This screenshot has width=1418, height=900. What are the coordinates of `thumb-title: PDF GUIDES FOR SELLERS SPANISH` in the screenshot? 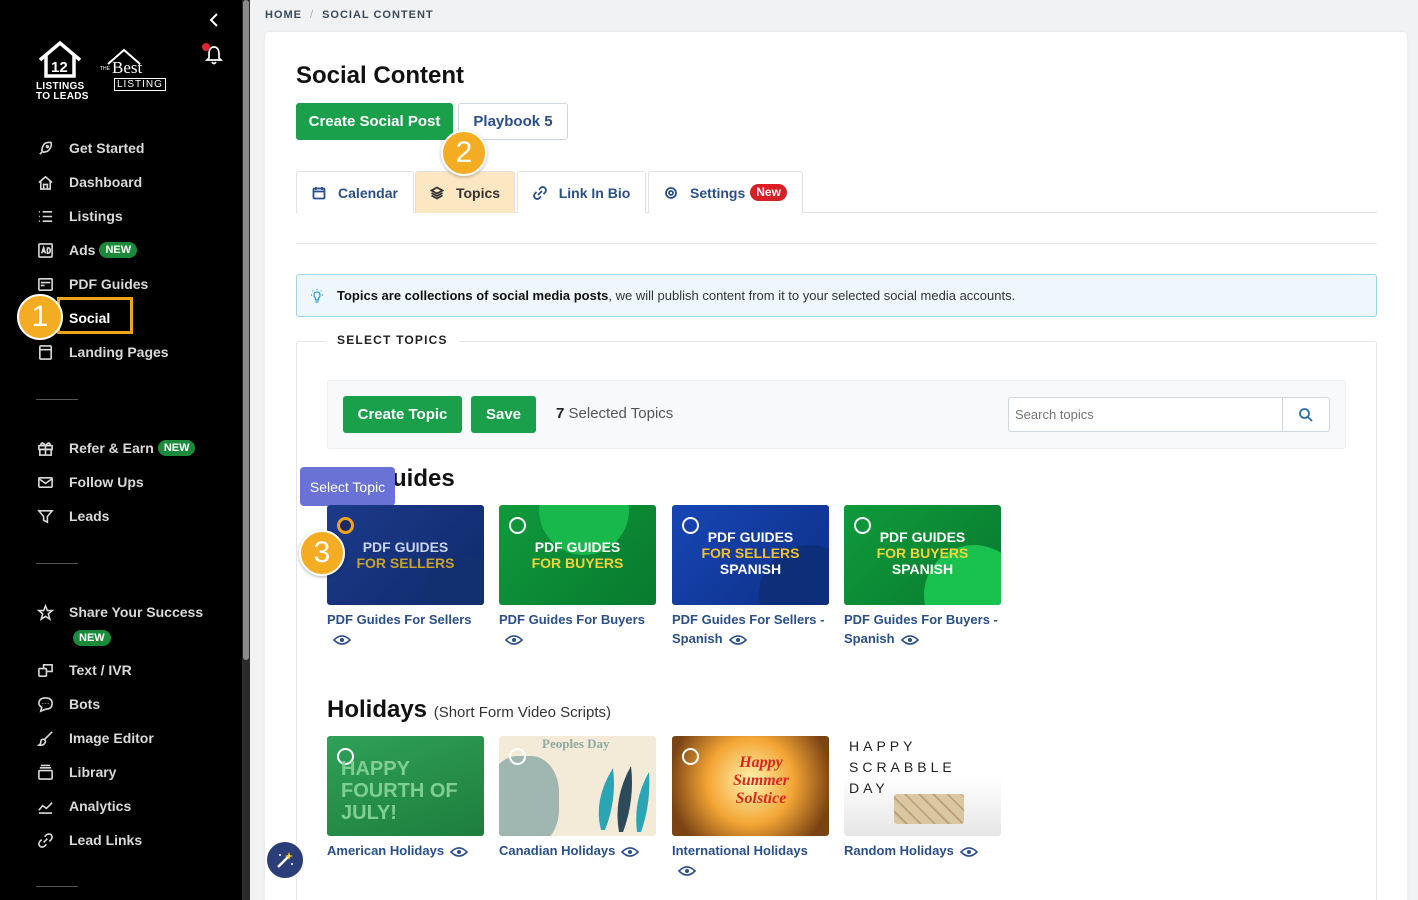 It's located at (750, 553).